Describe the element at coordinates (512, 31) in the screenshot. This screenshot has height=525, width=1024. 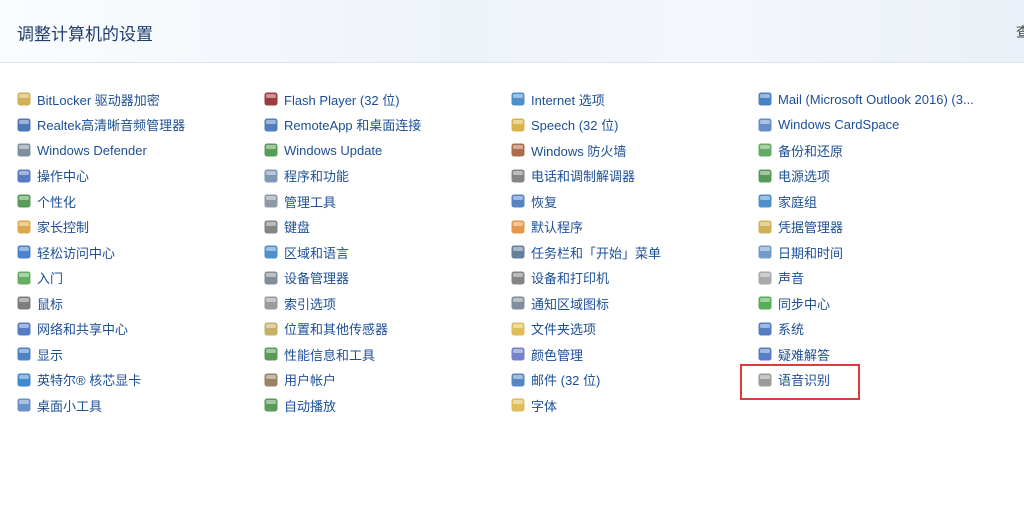
I see `header-bar: 调整计算机的设置 查` at that location.